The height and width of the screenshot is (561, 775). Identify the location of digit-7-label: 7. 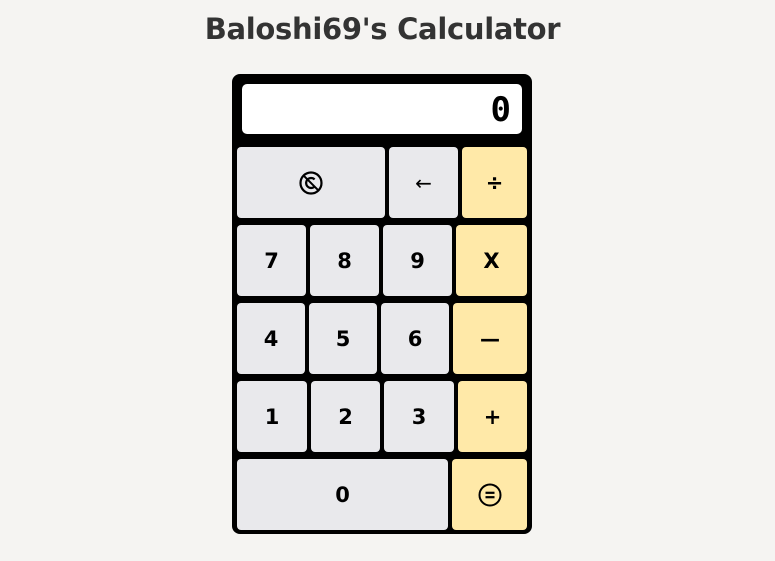
(271, 260).